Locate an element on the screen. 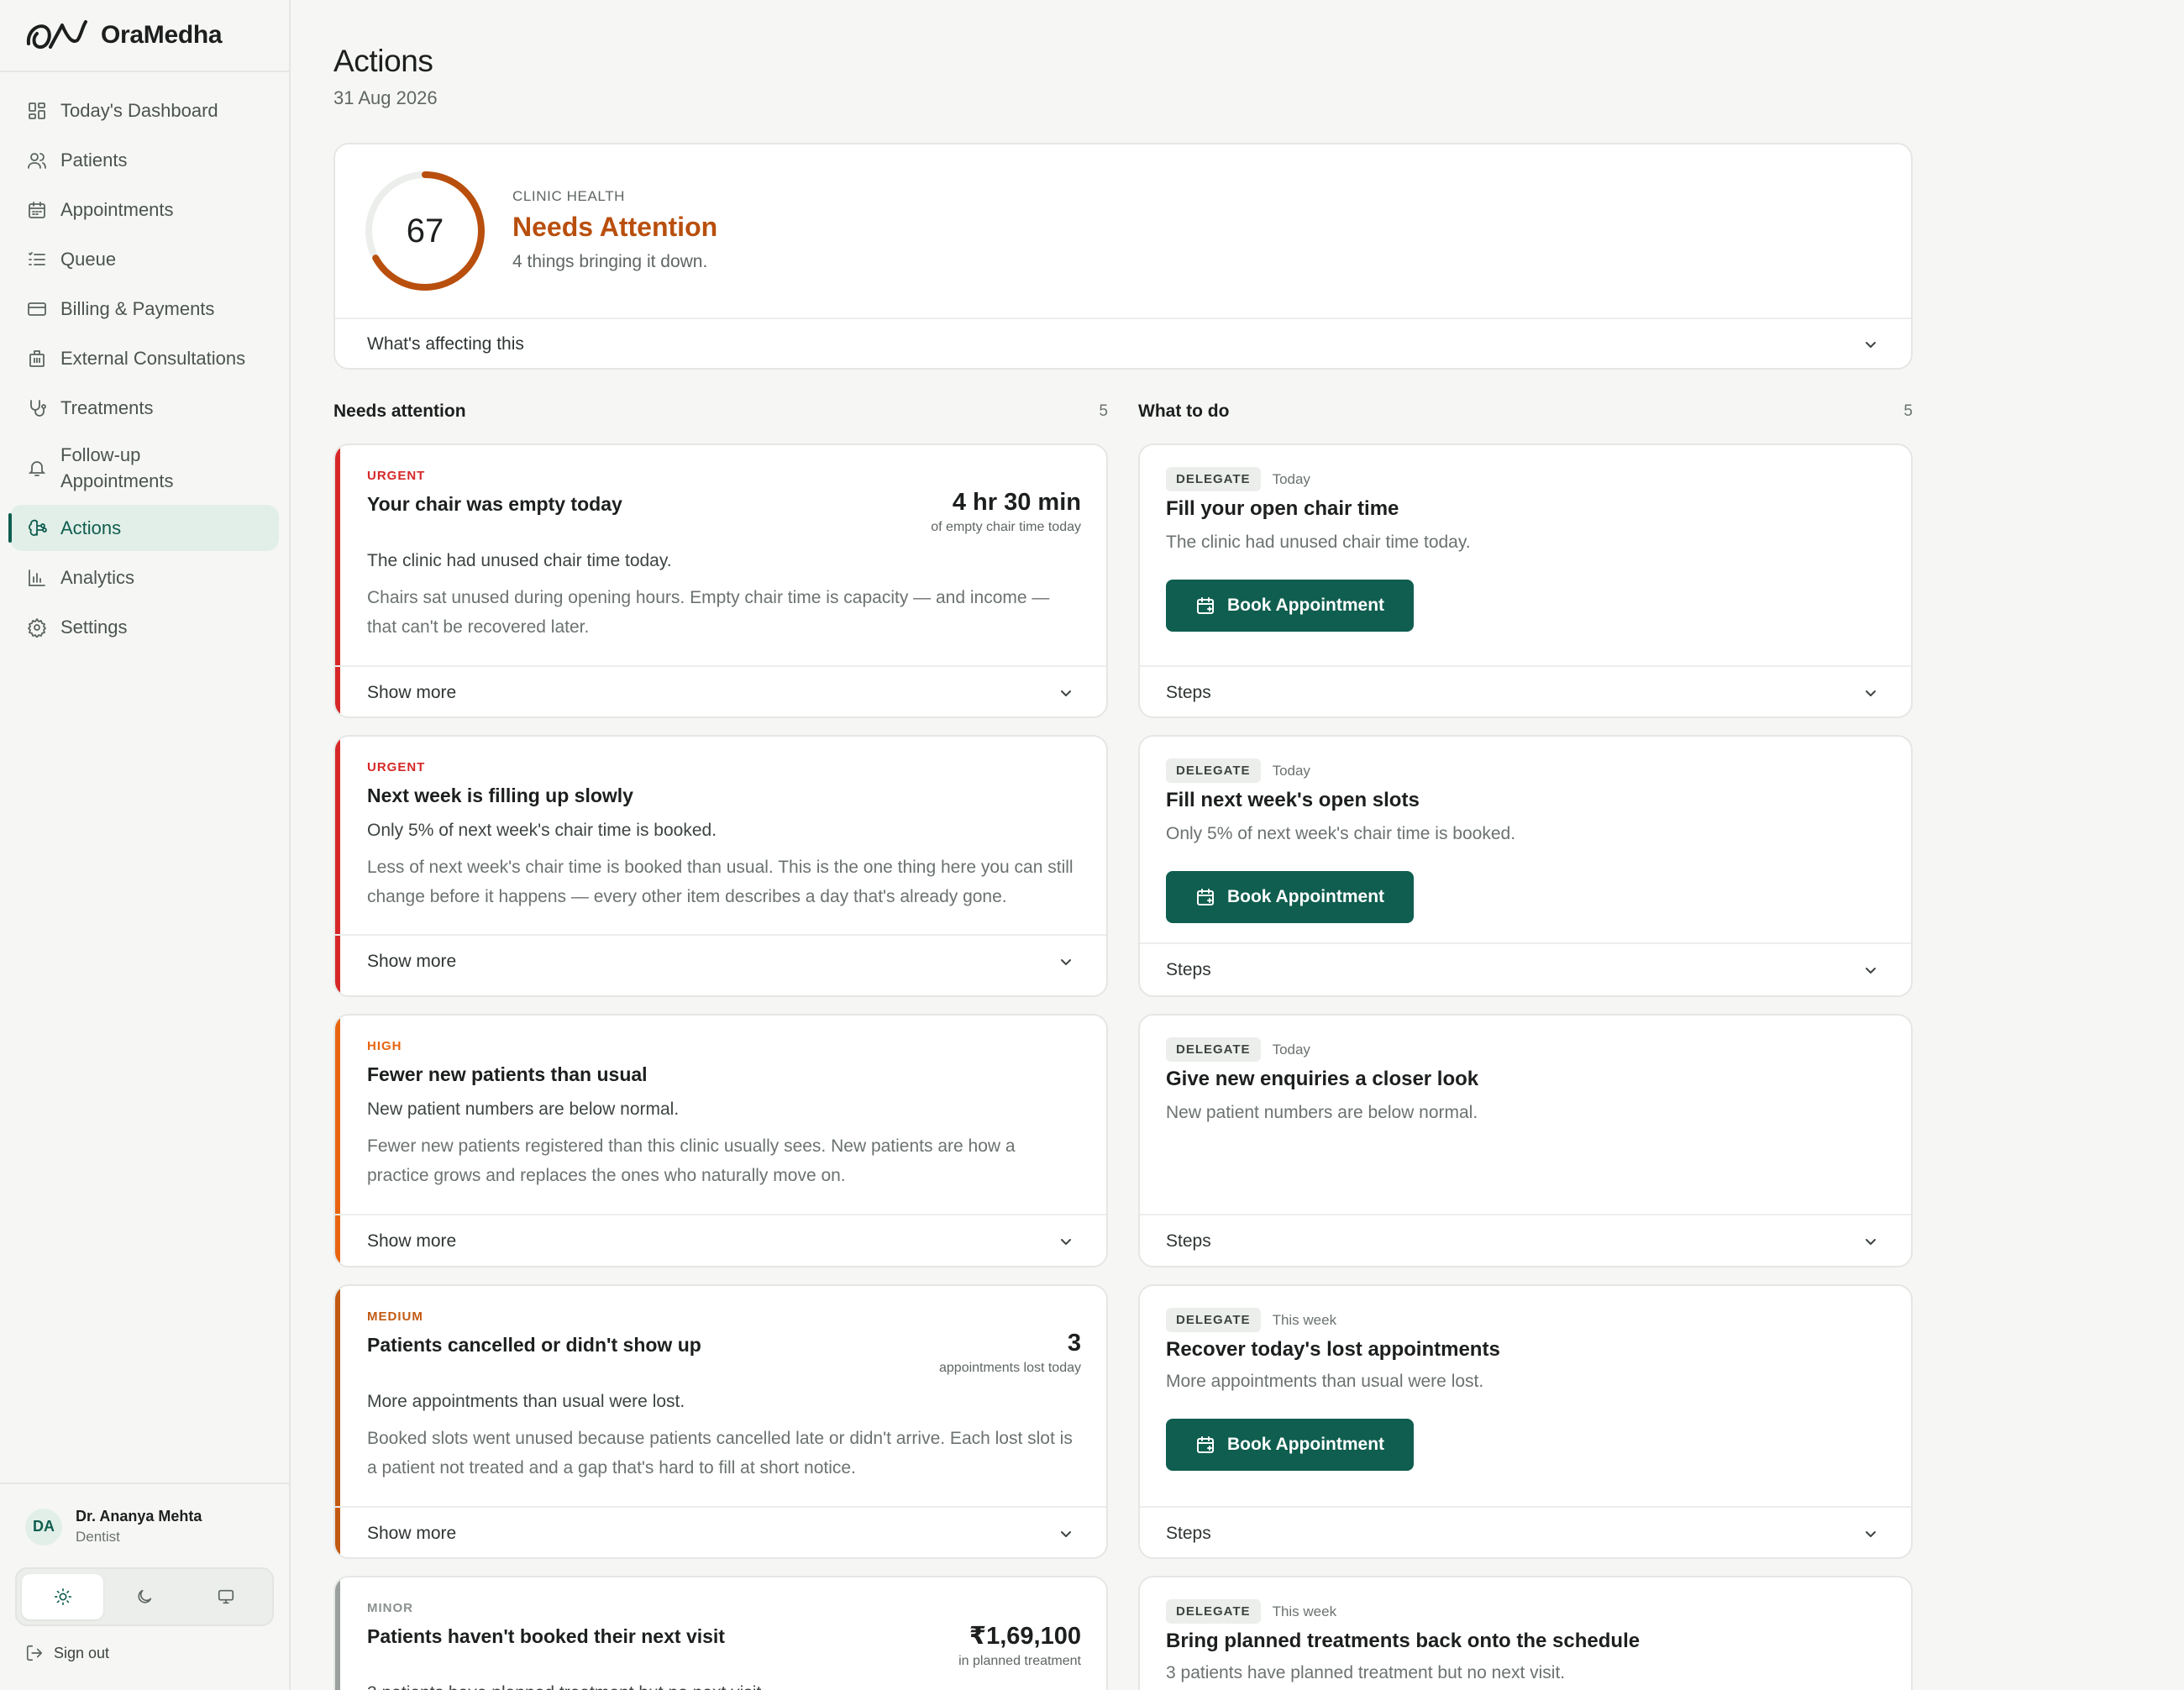 This screenshot has height=1690, width=2184. health-score: 67 is located at coordinates (425, 231).